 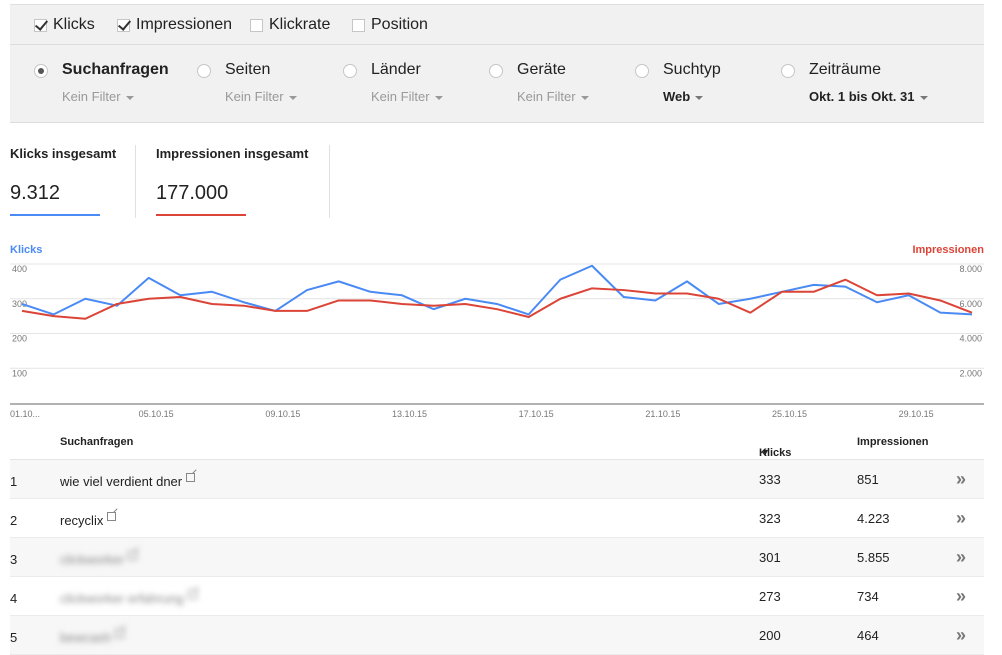 I want to click on checkbox-label: Klicks, so click(x=74, y=24).